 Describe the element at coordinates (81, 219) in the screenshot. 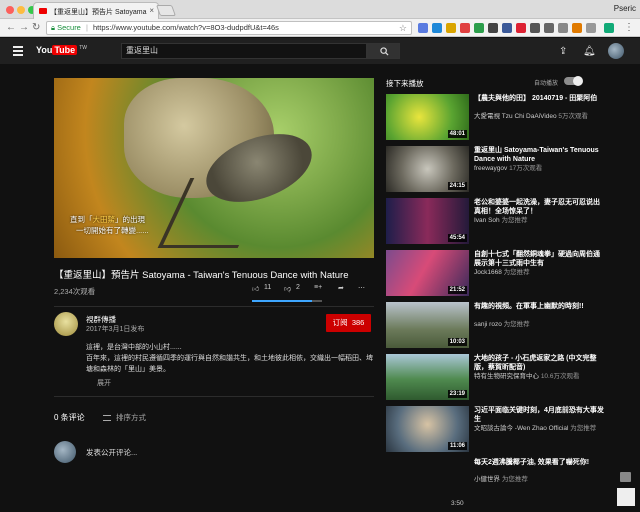

I see `subtitle-text: 直到「` at that location.